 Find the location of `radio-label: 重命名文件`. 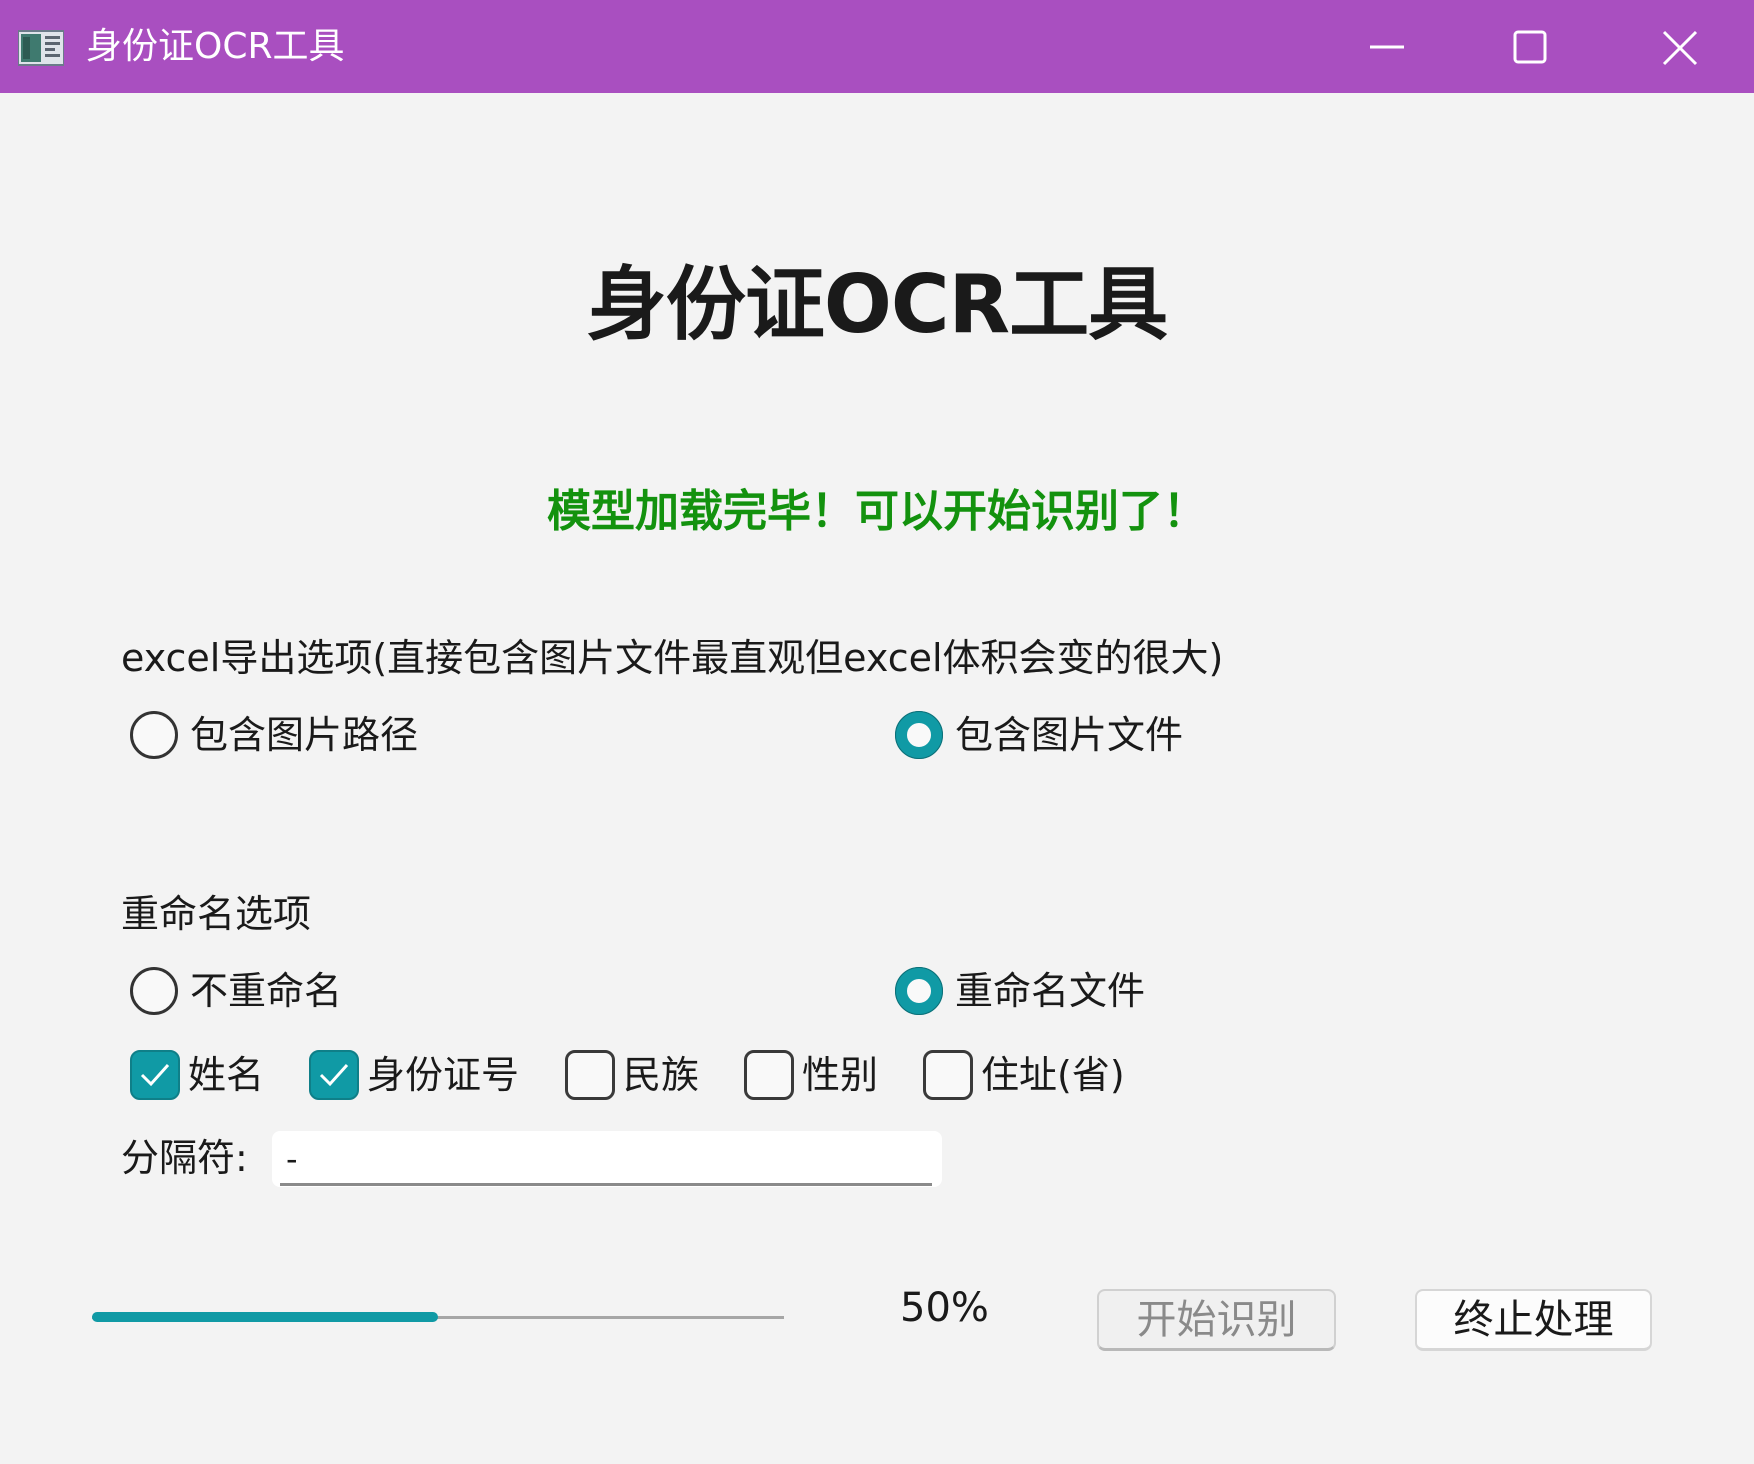

radio-label: 重命名文件 is located at coordinates (1050, 991).